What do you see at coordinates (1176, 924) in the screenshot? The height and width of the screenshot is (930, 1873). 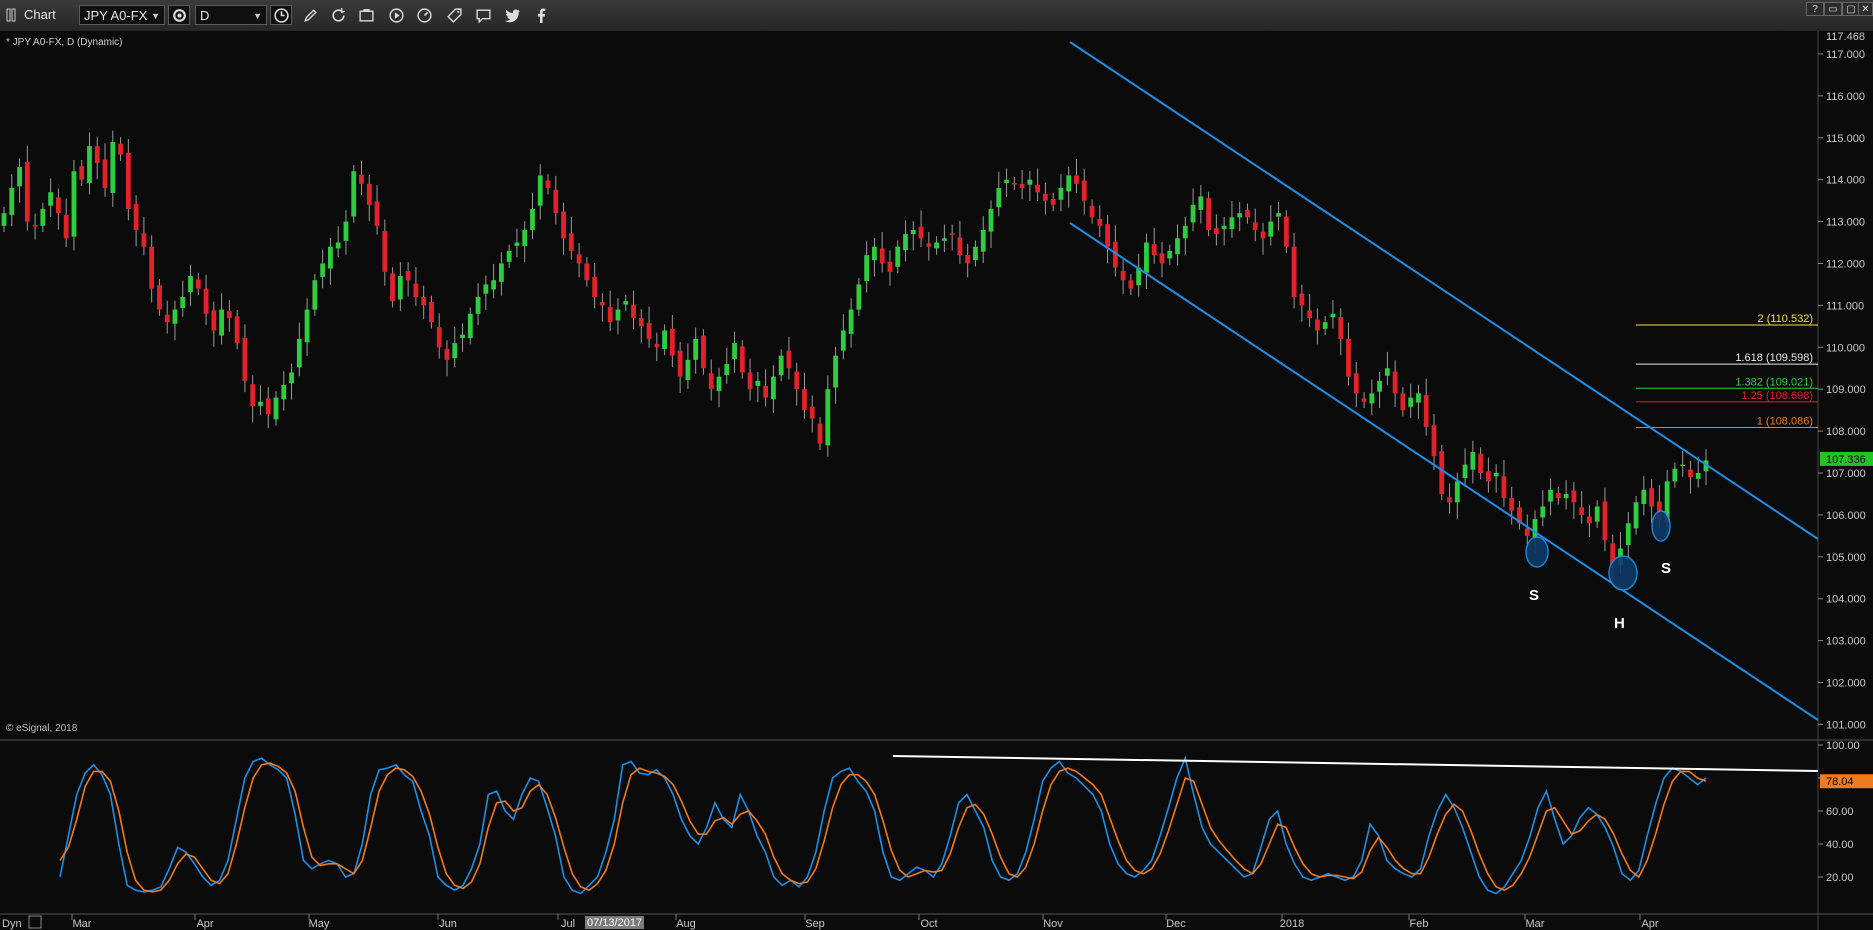 I see `month-label: Dec` at bounding box center [1176, 924].